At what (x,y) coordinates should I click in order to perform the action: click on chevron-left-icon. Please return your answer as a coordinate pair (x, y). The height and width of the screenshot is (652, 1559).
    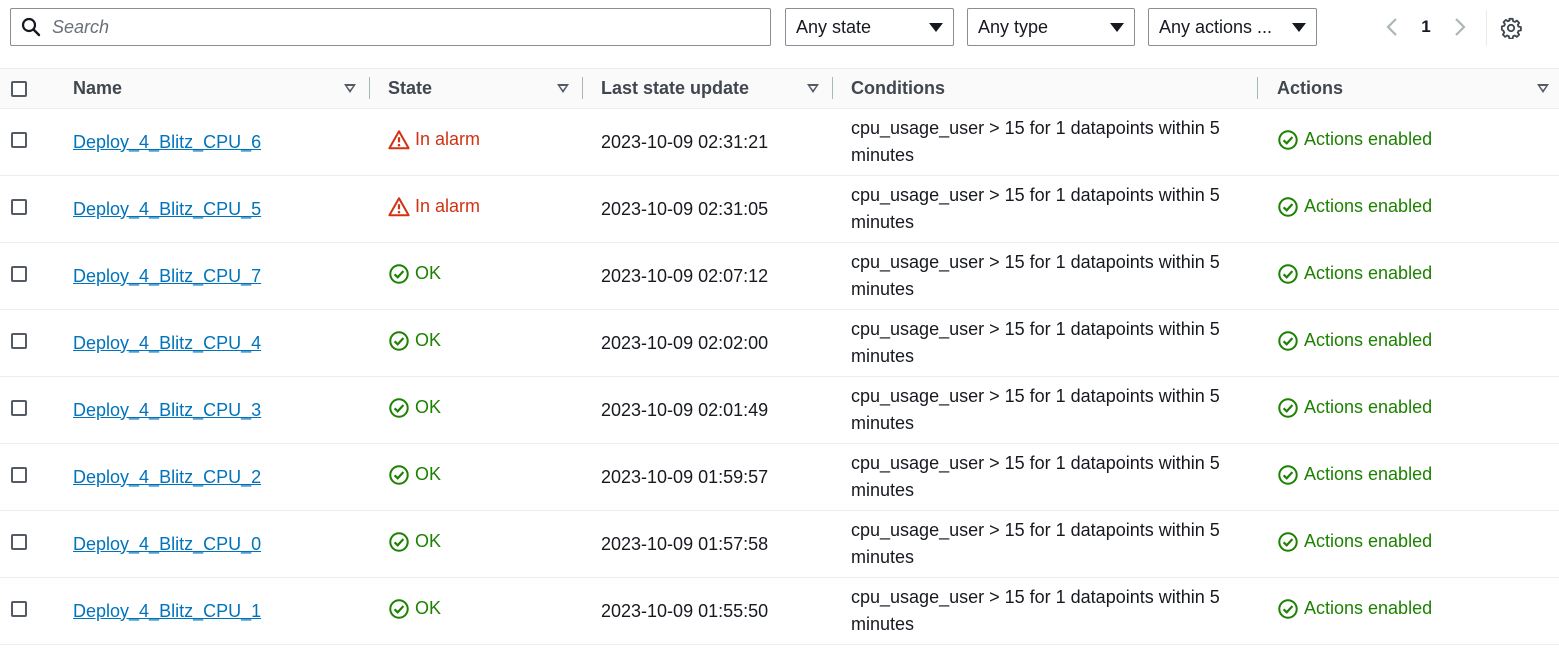
    Looking at the image, I should click on (1392, 27).